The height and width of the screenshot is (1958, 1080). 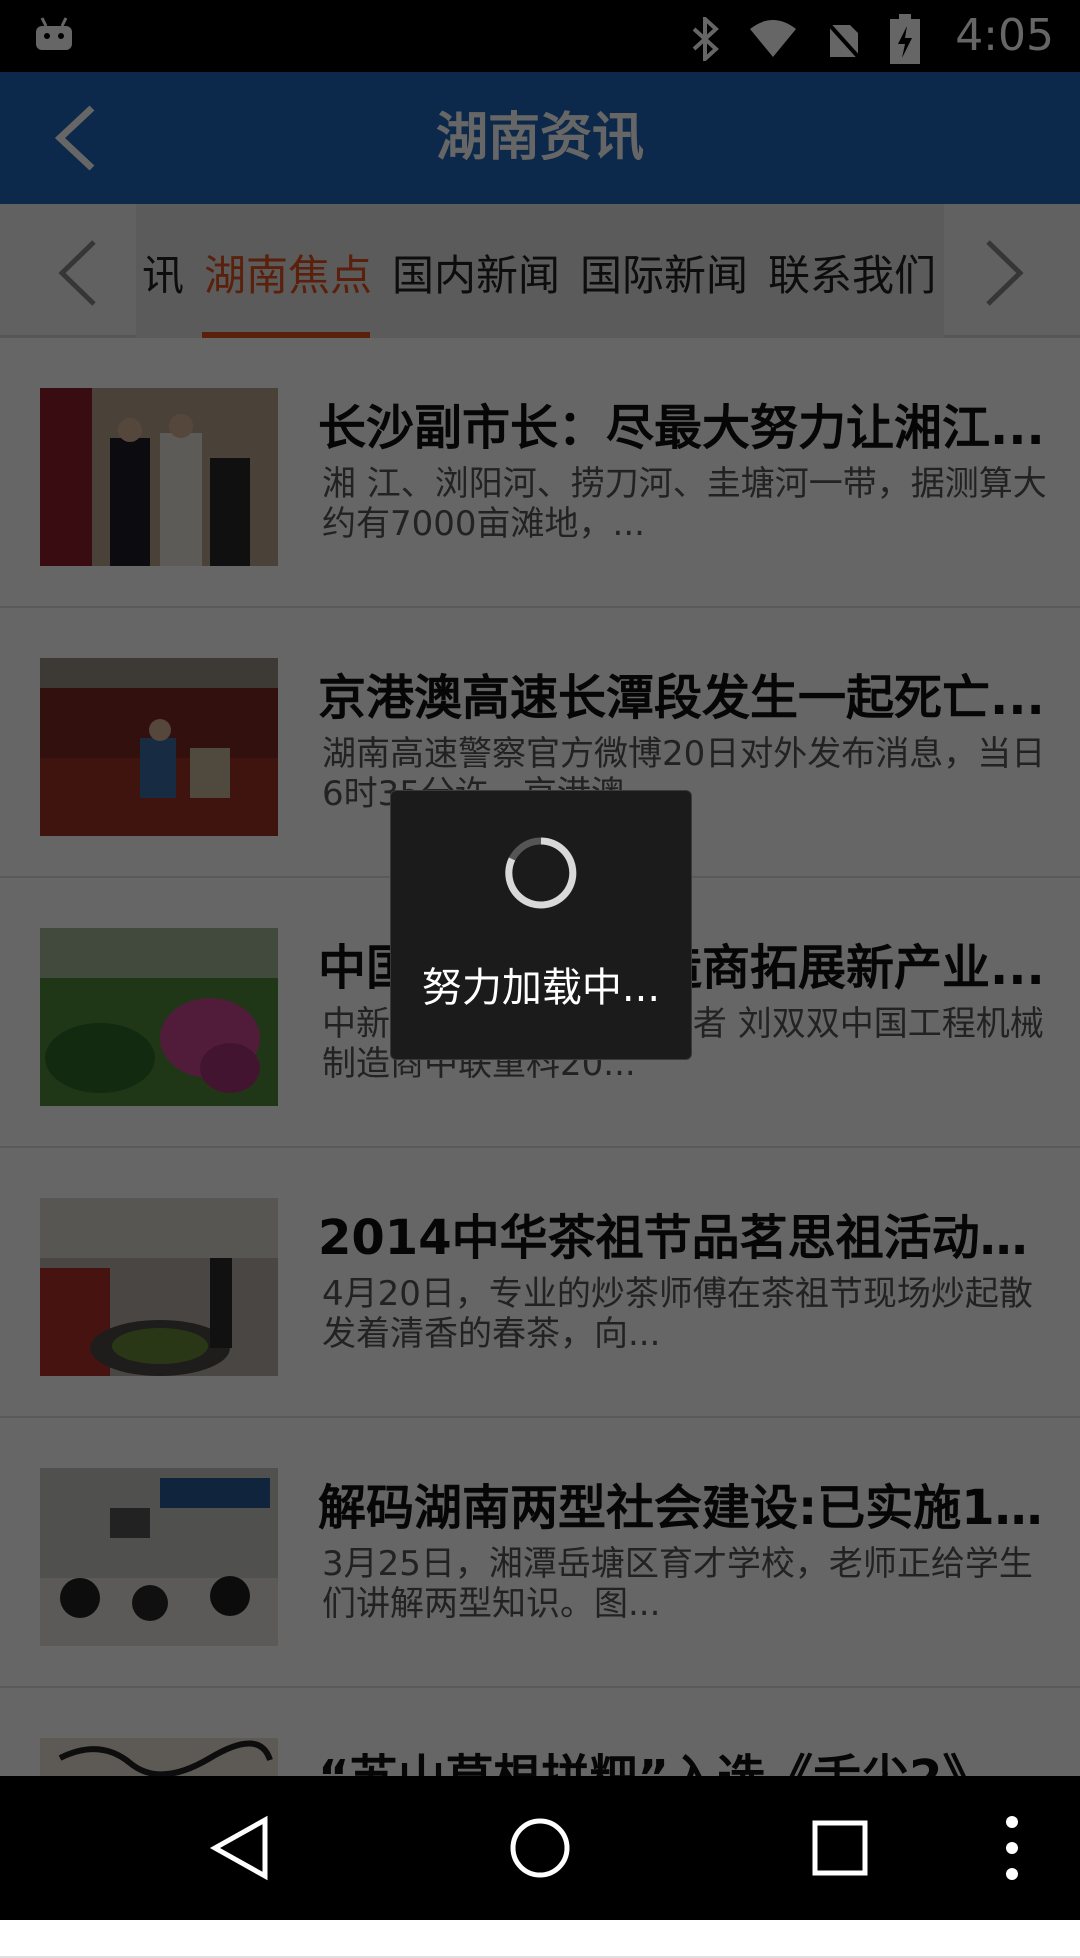 I want to click on wifi-icon, so click(x=773, y=38).